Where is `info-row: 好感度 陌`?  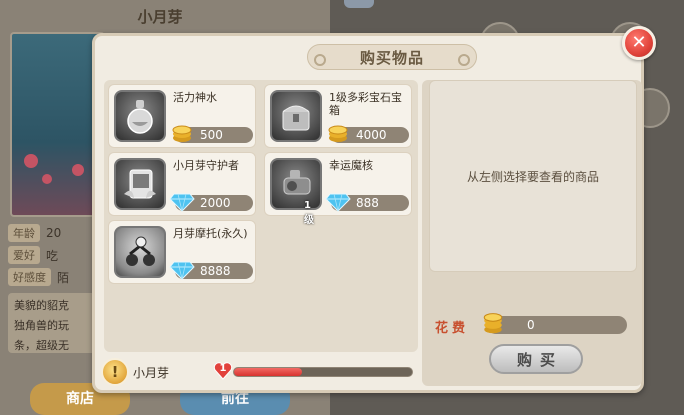 info-row: 好感度 陌 is located at coordinates (53, 277).